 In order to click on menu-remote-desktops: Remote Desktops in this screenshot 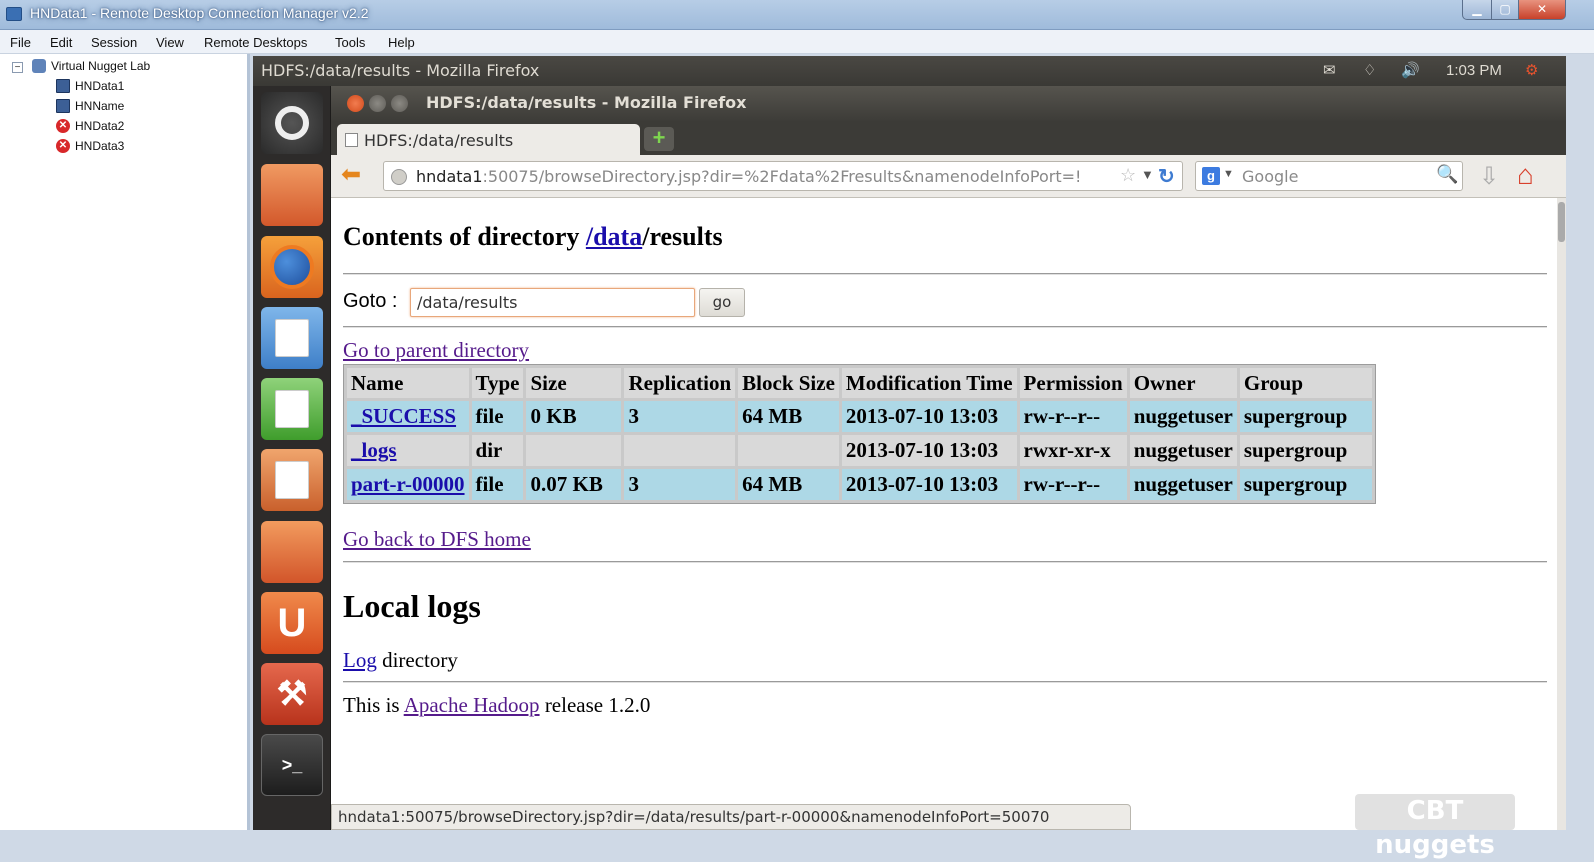, I will do `click(255, 42)`.